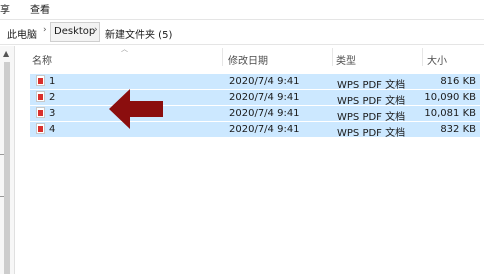 Image resolution: width=484 pixels, height=274 pixels. I want to click on file-name: 4, so click(52, 129).